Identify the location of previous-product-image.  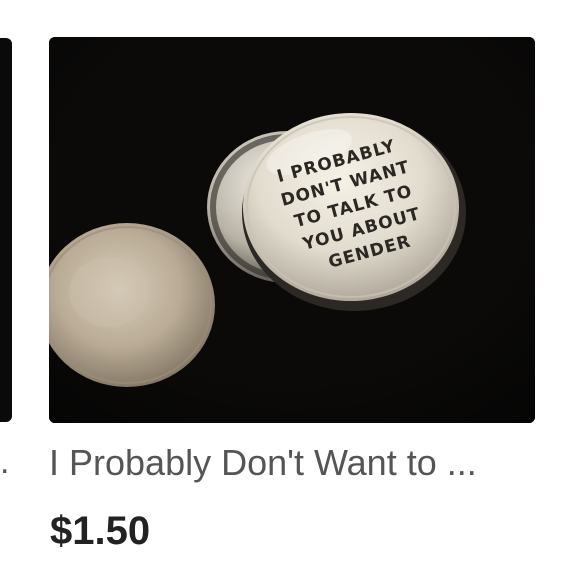
(6, 230).